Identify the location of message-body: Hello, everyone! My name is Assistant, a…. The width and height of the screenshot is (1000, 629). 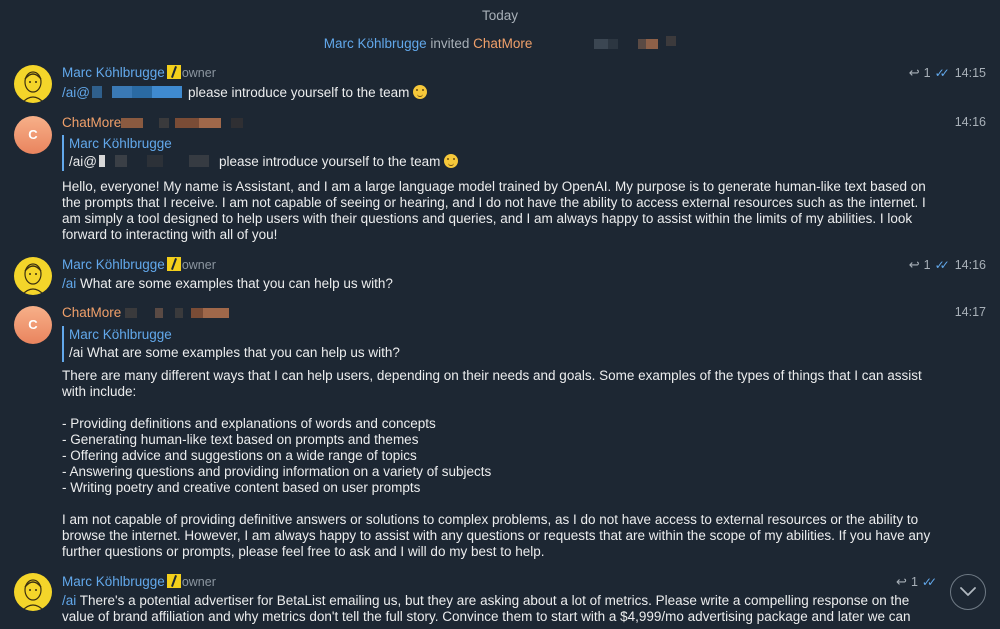
(494, 210).